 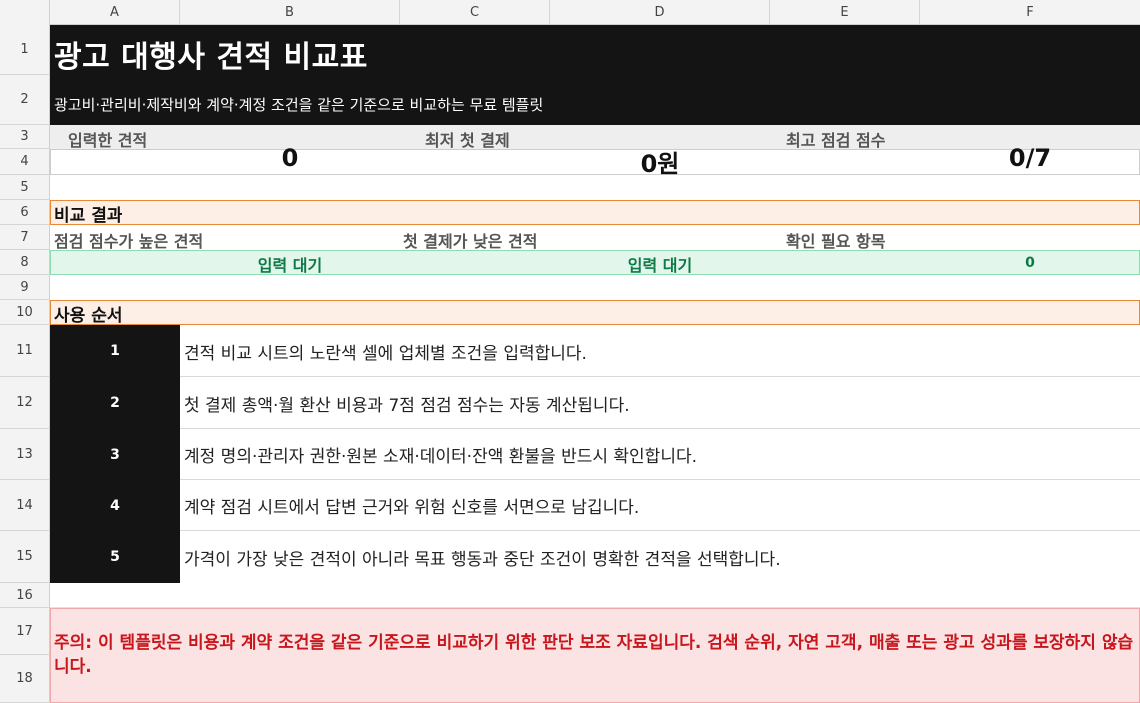 What do you see at coordinates (25, 187) in the screenshot?
I see `row-header-5: 5` at bounding box center [25, 187].